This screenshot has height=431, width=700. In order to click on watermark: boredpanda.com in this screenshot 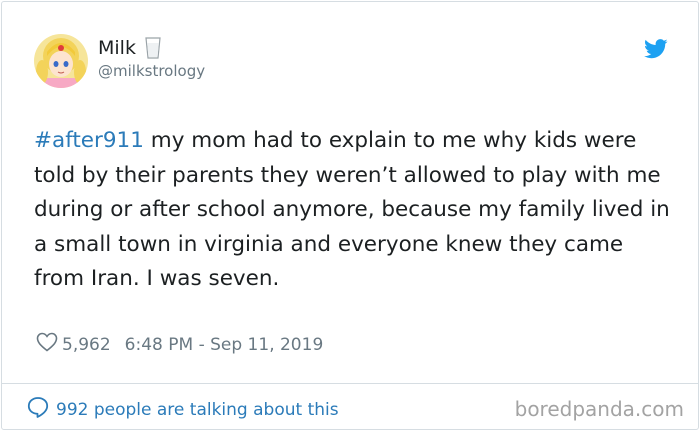, I will do `click(599, 409)`.